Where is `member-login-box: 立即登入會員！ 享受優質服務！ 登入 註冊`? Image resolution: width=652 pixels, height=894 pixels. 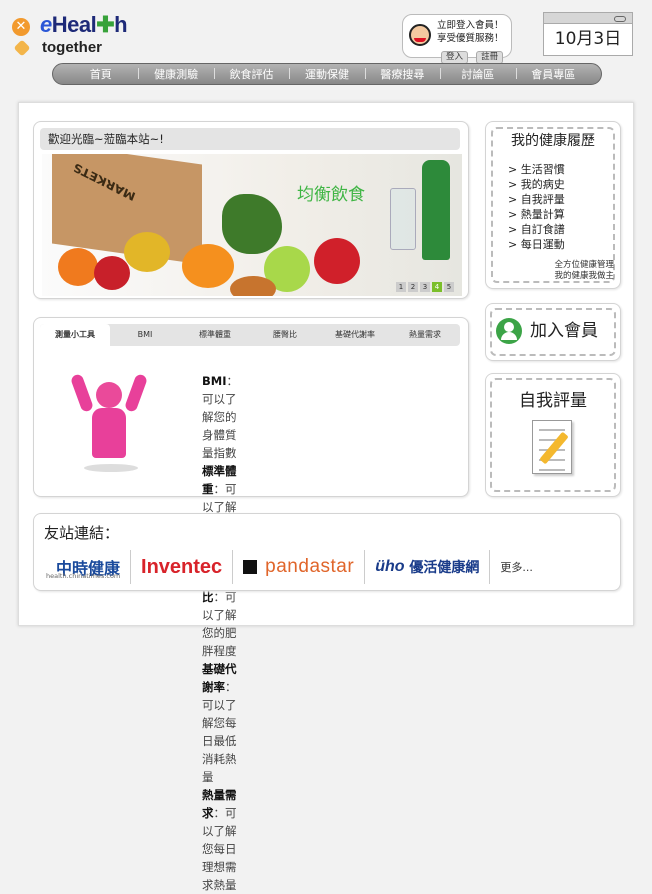
member-login-box: 立即登入會員！ 享受優質服務！ 登入 註冊 is located at coordinates (457, 39).